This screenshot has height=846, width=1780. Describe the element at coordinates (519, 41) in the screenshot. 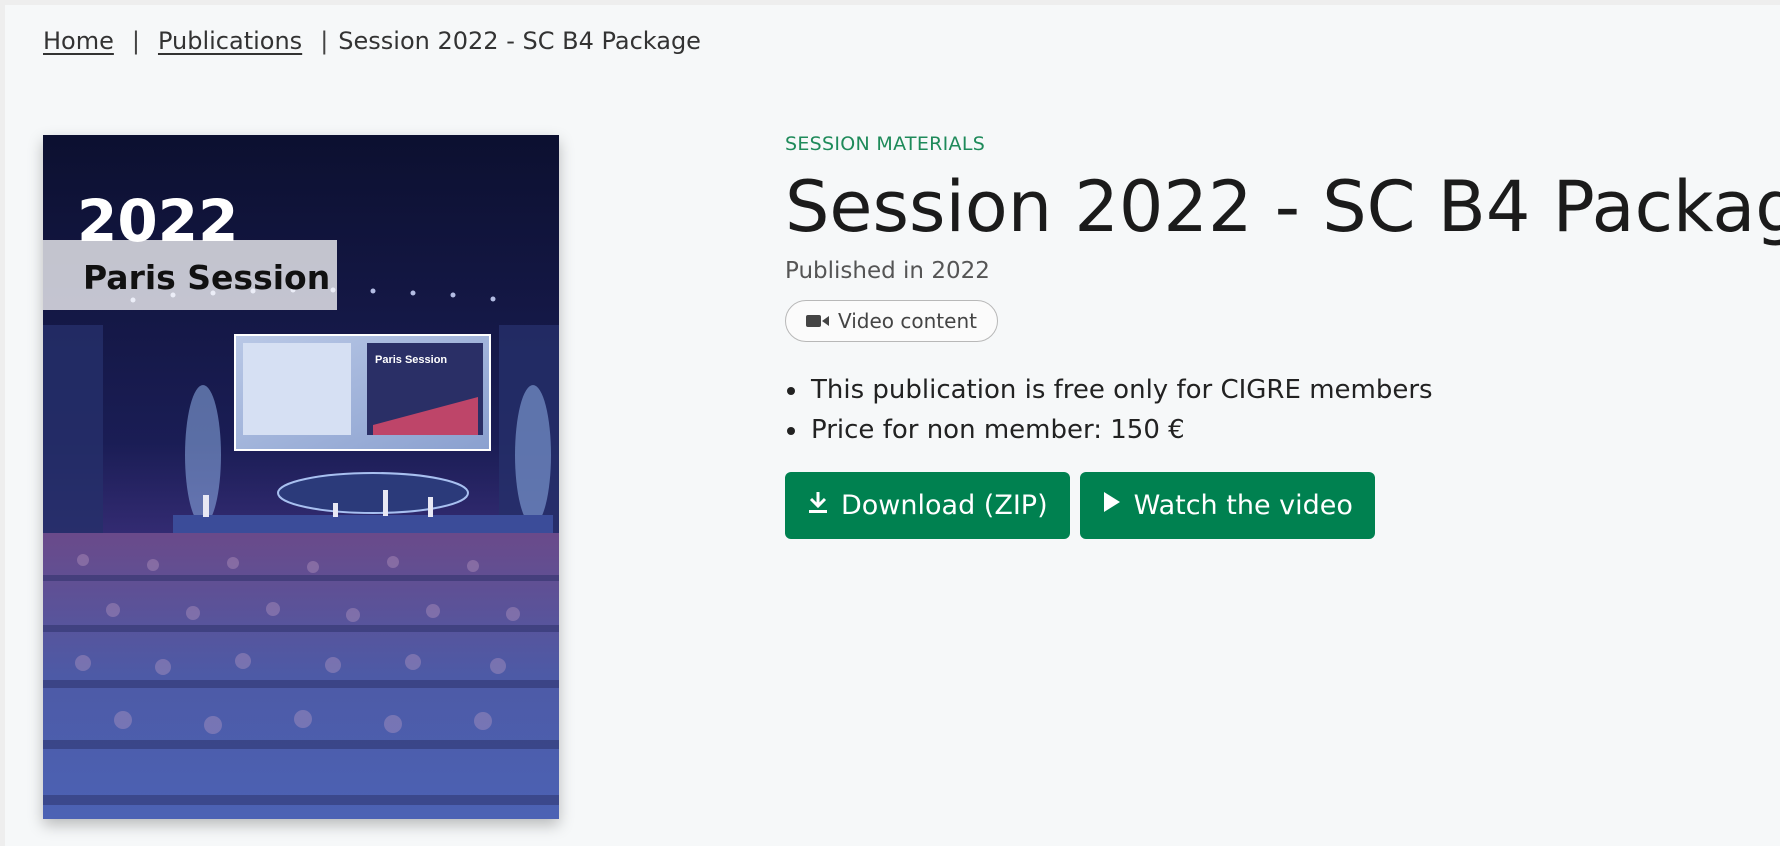

I see `breadcrumb-current: Session 2022 - SC B4 Package` at that location.